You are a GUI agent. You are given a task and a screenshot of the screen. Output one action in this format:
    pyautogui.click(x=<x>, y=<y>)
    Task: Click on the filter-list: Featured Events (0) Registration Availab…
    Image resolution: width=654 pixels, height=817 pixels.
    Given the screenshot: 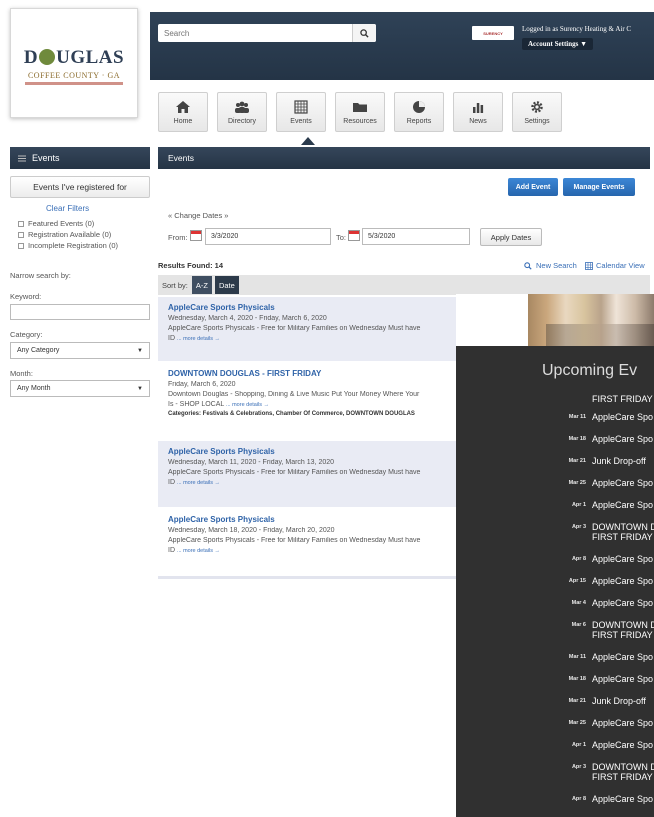 What is the action you would take?
    pyautogui.click(x=68, y=234)
    